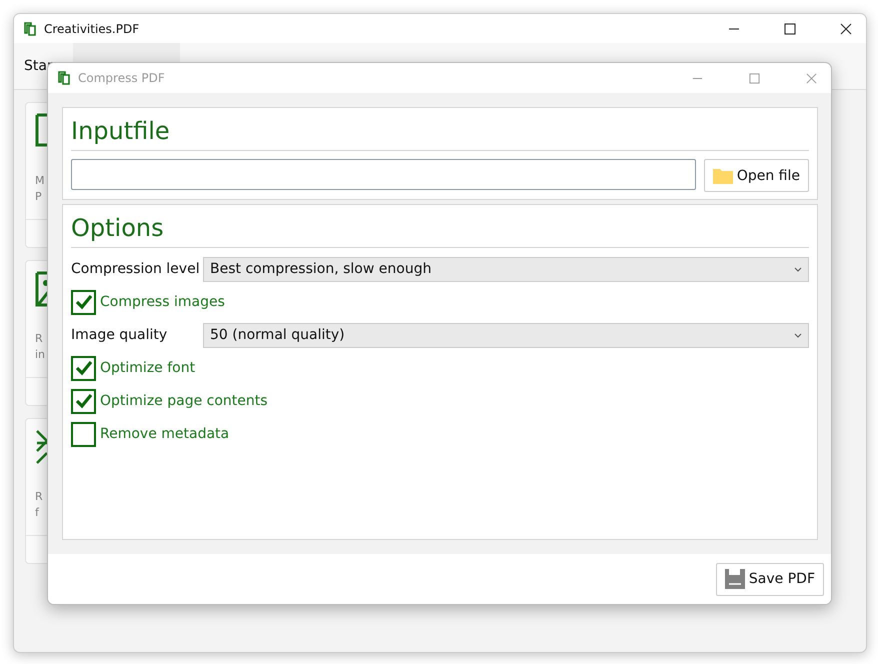  I want to click on dropdown: Best compression, slow enough, so click(506, 269).